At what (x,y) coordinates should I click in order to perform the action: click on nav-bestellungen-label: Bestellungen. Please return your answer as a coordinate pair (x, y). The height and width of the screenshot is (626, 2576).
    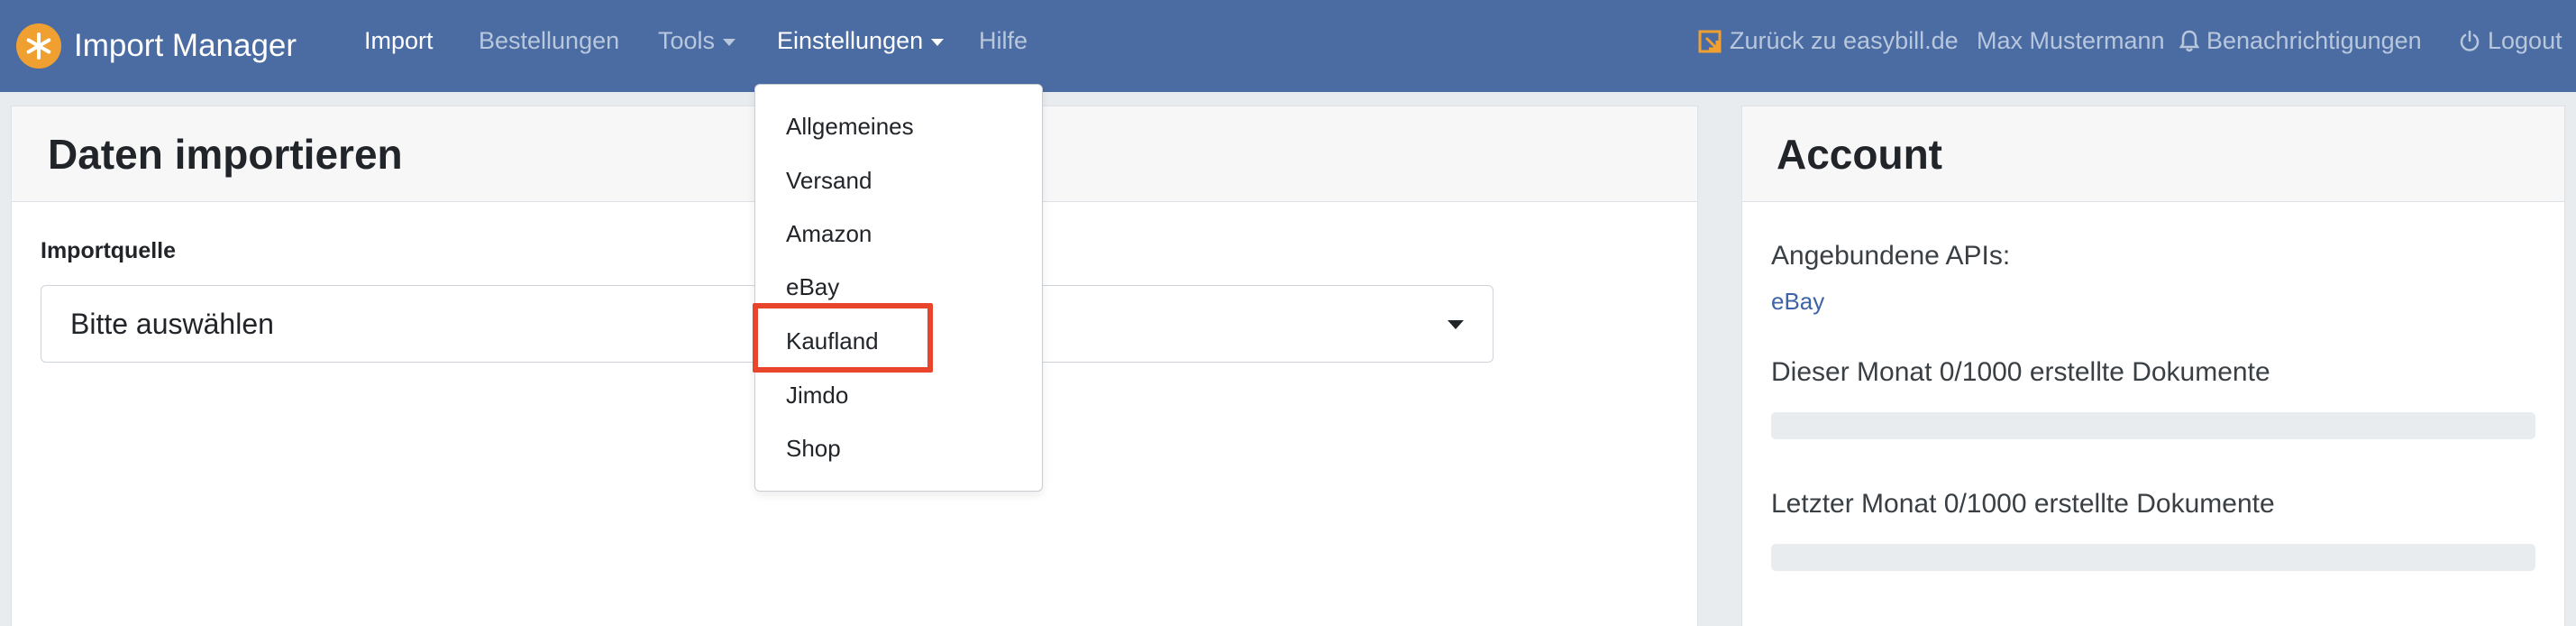
    Looking at the image, I should click on (549, 40).